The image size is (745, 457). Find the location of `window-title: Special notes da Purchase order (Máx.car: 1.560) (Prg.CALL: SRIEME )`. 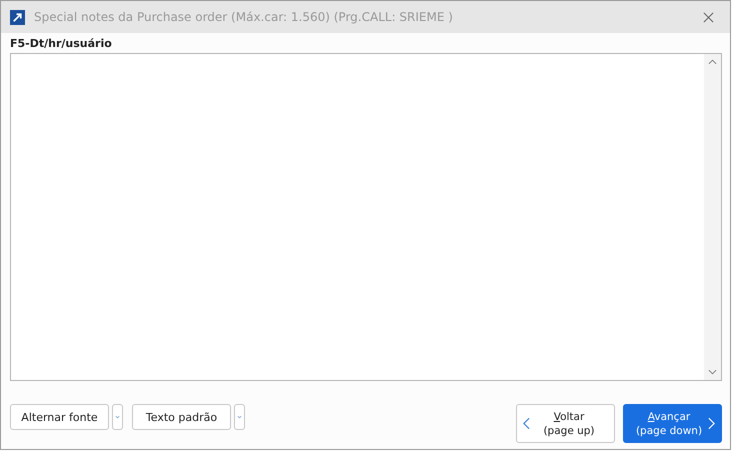

window-title: Special notes da Purchase order (Máx.car: 1.560) (Prg.CALL: SRIEME ) is located at coordinates (244, 17).